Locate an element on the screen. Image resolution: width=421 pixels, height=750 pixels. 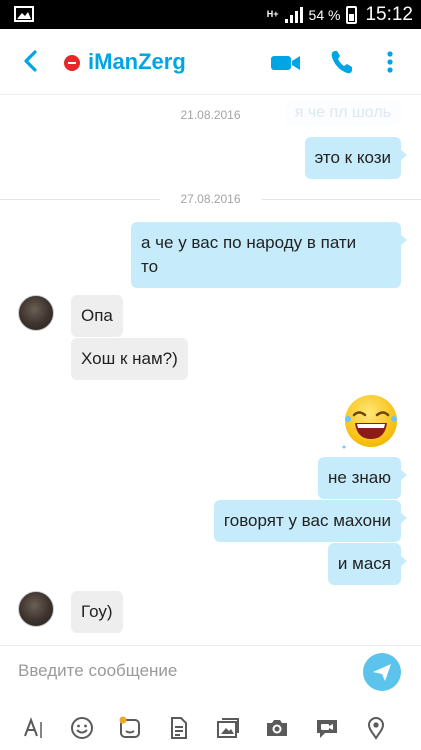
camera-icon is located at coordinates (277, 728).